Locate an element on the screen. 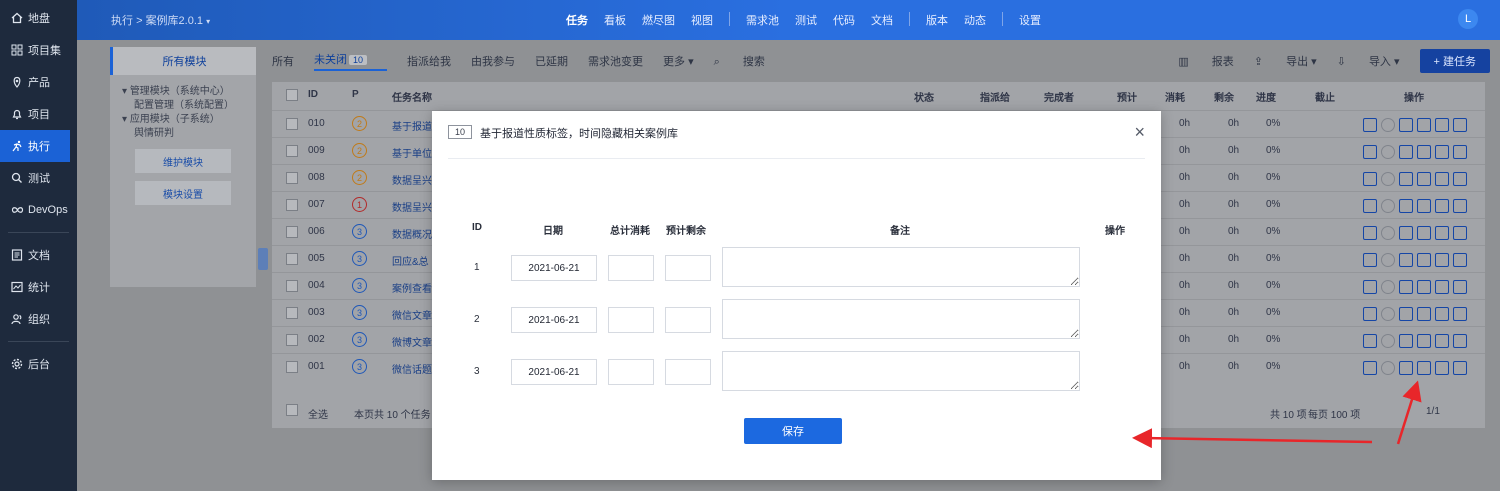  nav-item-home: 地盘 is located at coordinates (38, 18).